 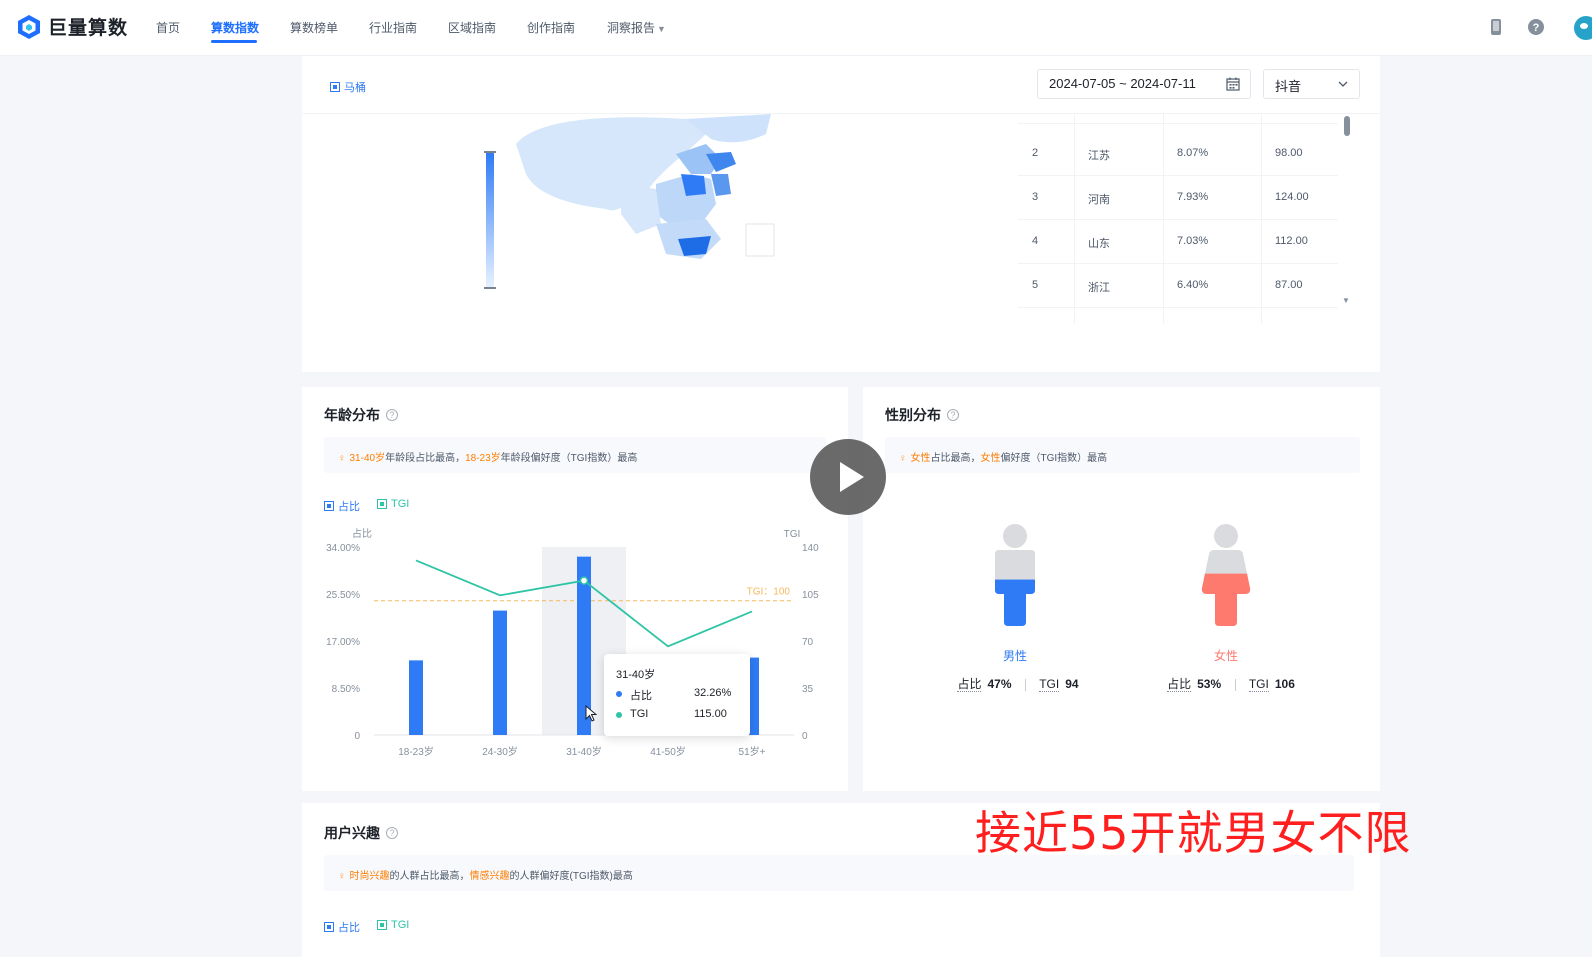 I want to click on table-row: 2 江苏 8.07% 98.00, so click(x=1178, y=154).